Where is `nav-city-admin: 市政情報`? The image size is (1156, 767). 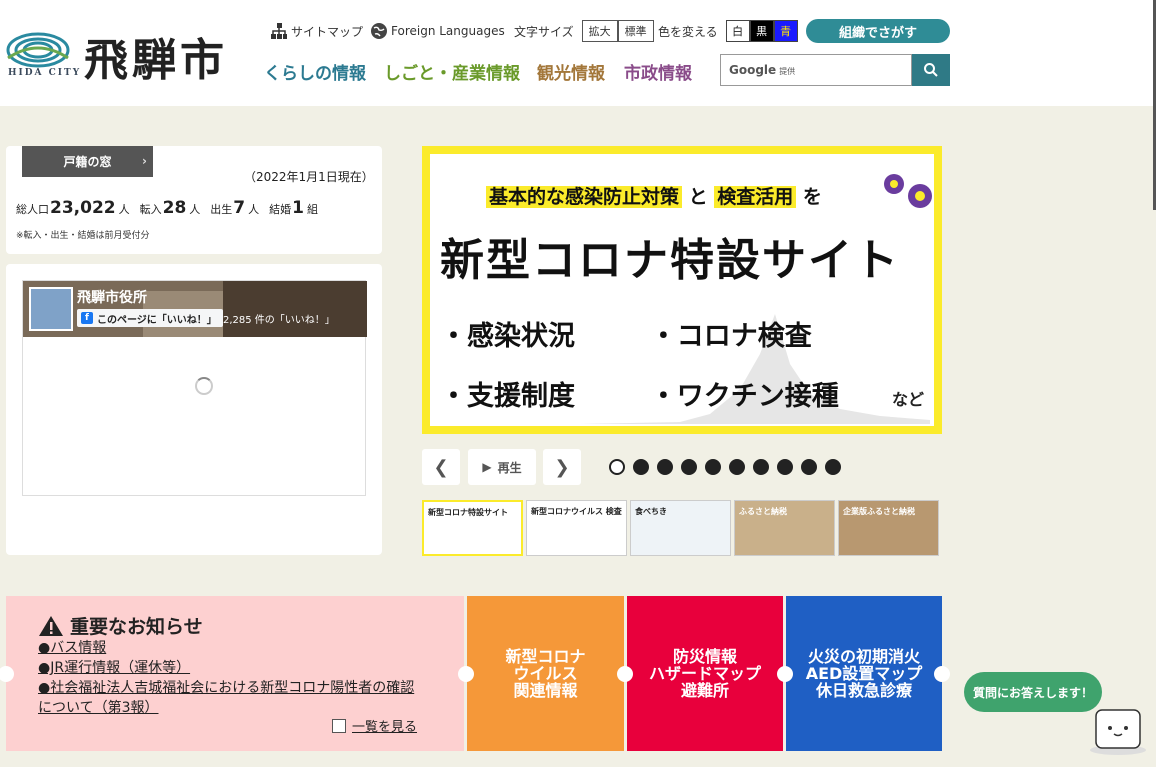
nav-city-admin: 市政情報 is located at coordinates (658, 71).